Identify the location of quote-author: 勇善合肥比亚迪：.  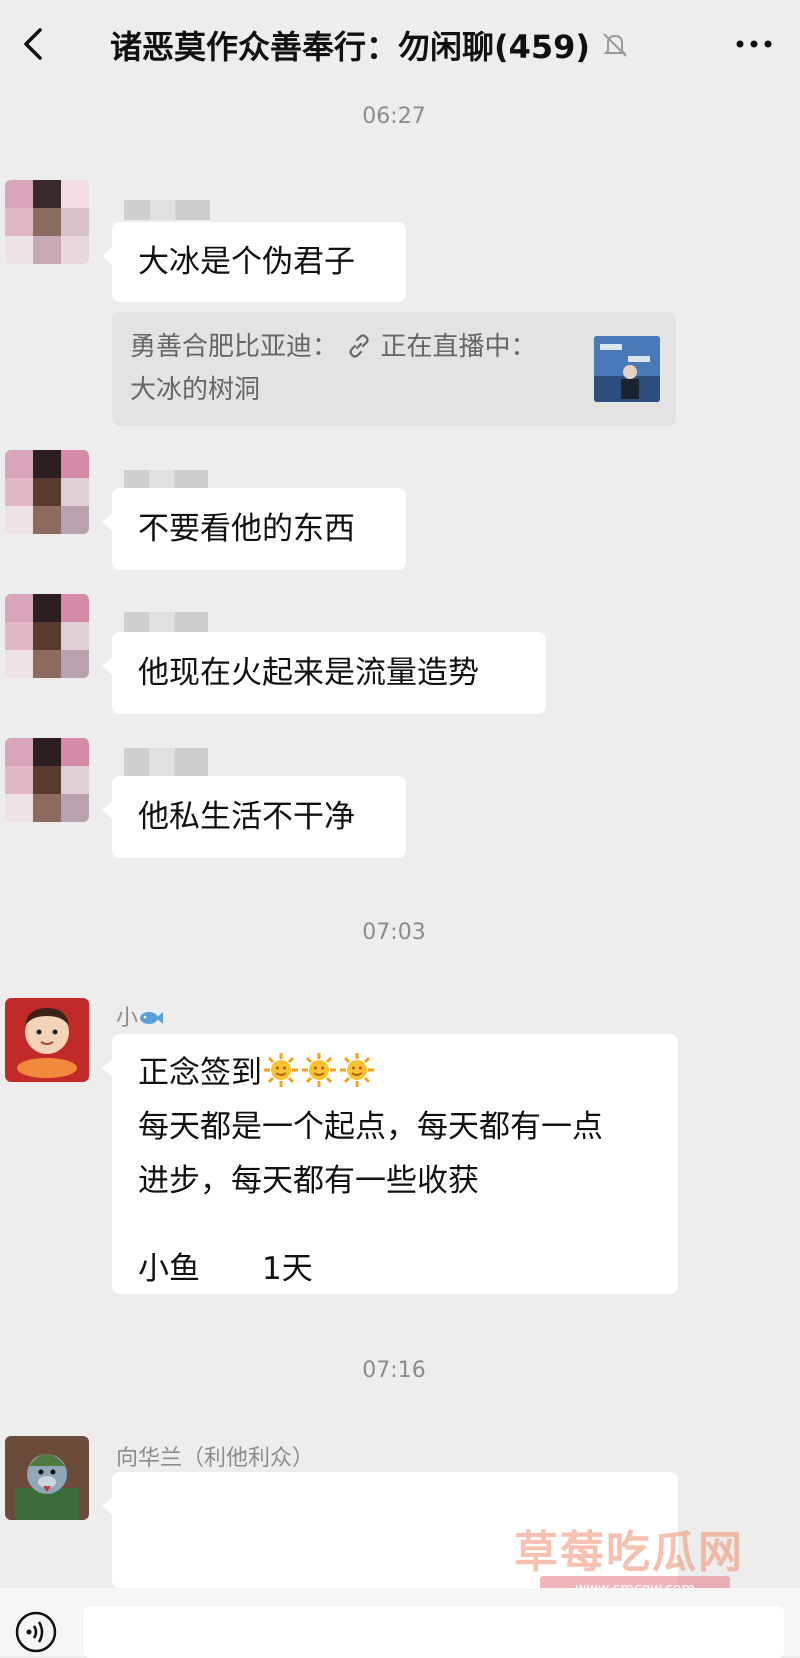
(234, 347).